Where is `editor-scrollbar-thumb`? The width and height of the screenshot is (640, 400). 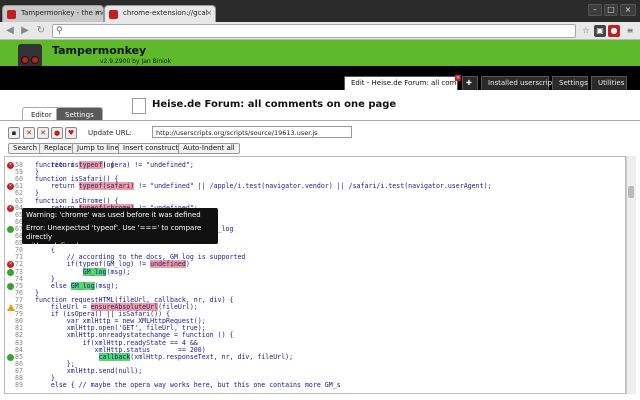
editor-scrollbar-thumb is located at coordinates (631, 192).